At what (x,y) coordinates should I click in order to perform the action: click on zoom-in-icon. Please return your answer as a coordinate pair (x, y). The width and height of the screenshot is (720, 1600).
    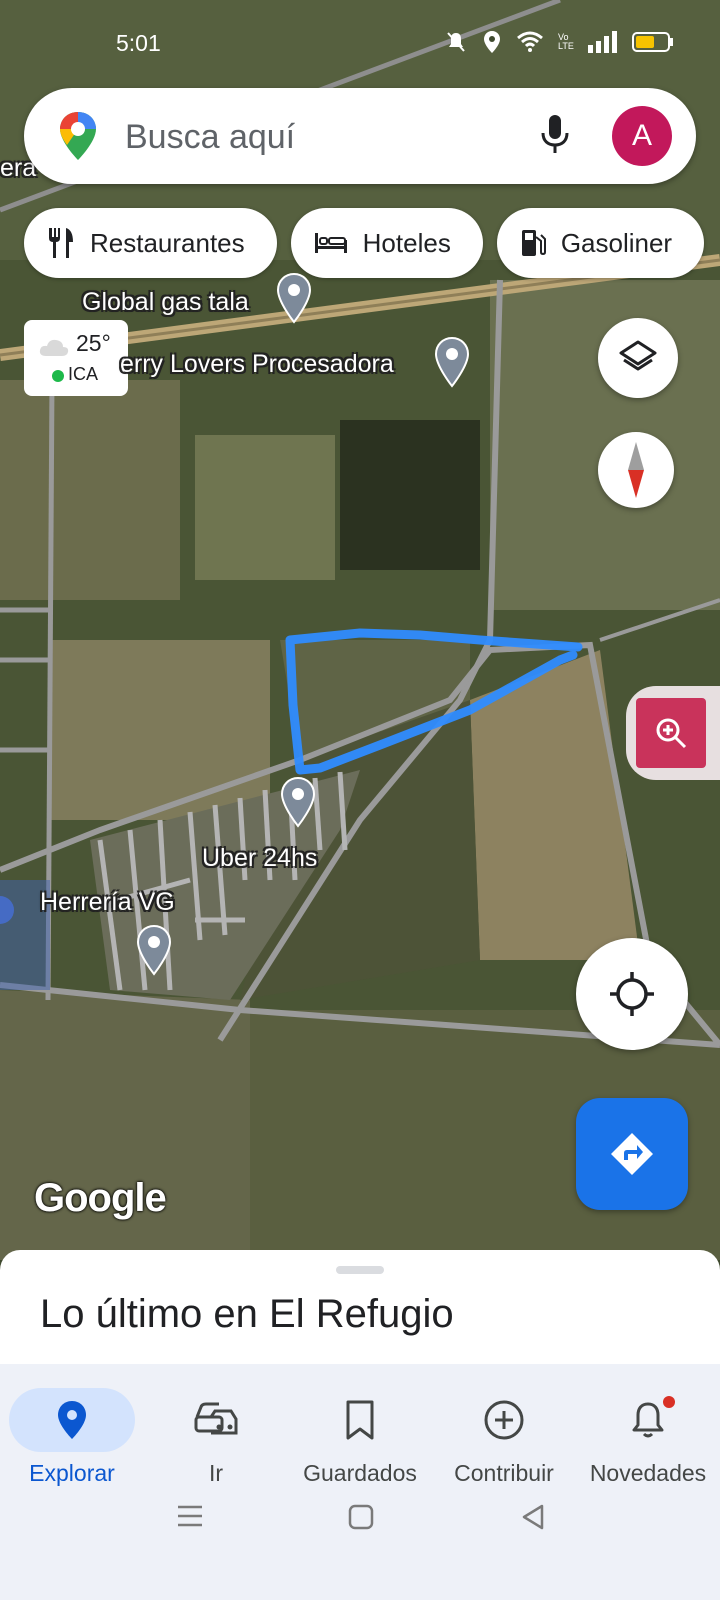
    Looking at the image, I should click on (671, 733).